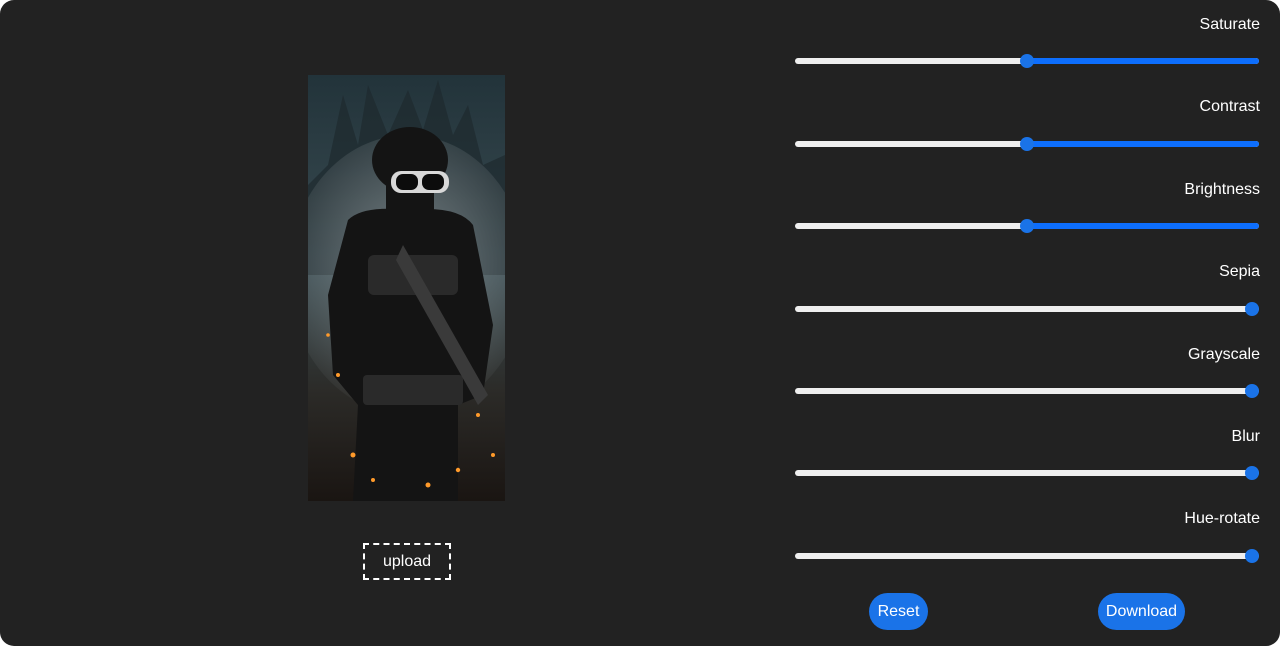 This screenshot has height=646, width=1280. I want to click on hue-rotate-slider, so click(1027, 556).